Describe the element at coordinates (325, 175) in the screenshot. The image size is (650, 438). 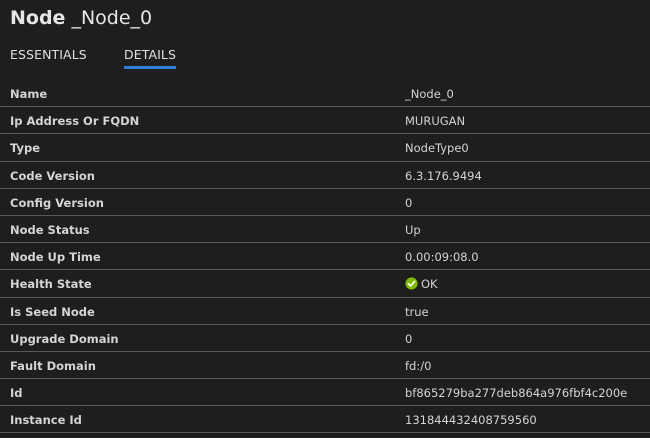
I see `details-row-code-version: Code Version 6.3.176.9494` at that location.